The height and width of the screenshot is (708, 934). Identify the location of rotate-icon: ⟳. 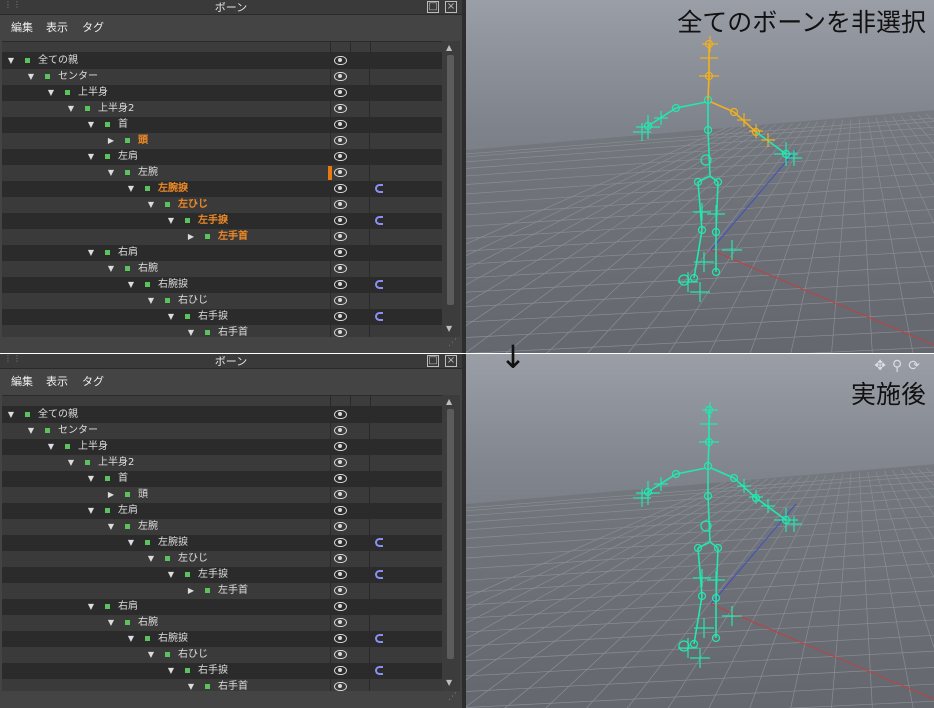
(917, 366).